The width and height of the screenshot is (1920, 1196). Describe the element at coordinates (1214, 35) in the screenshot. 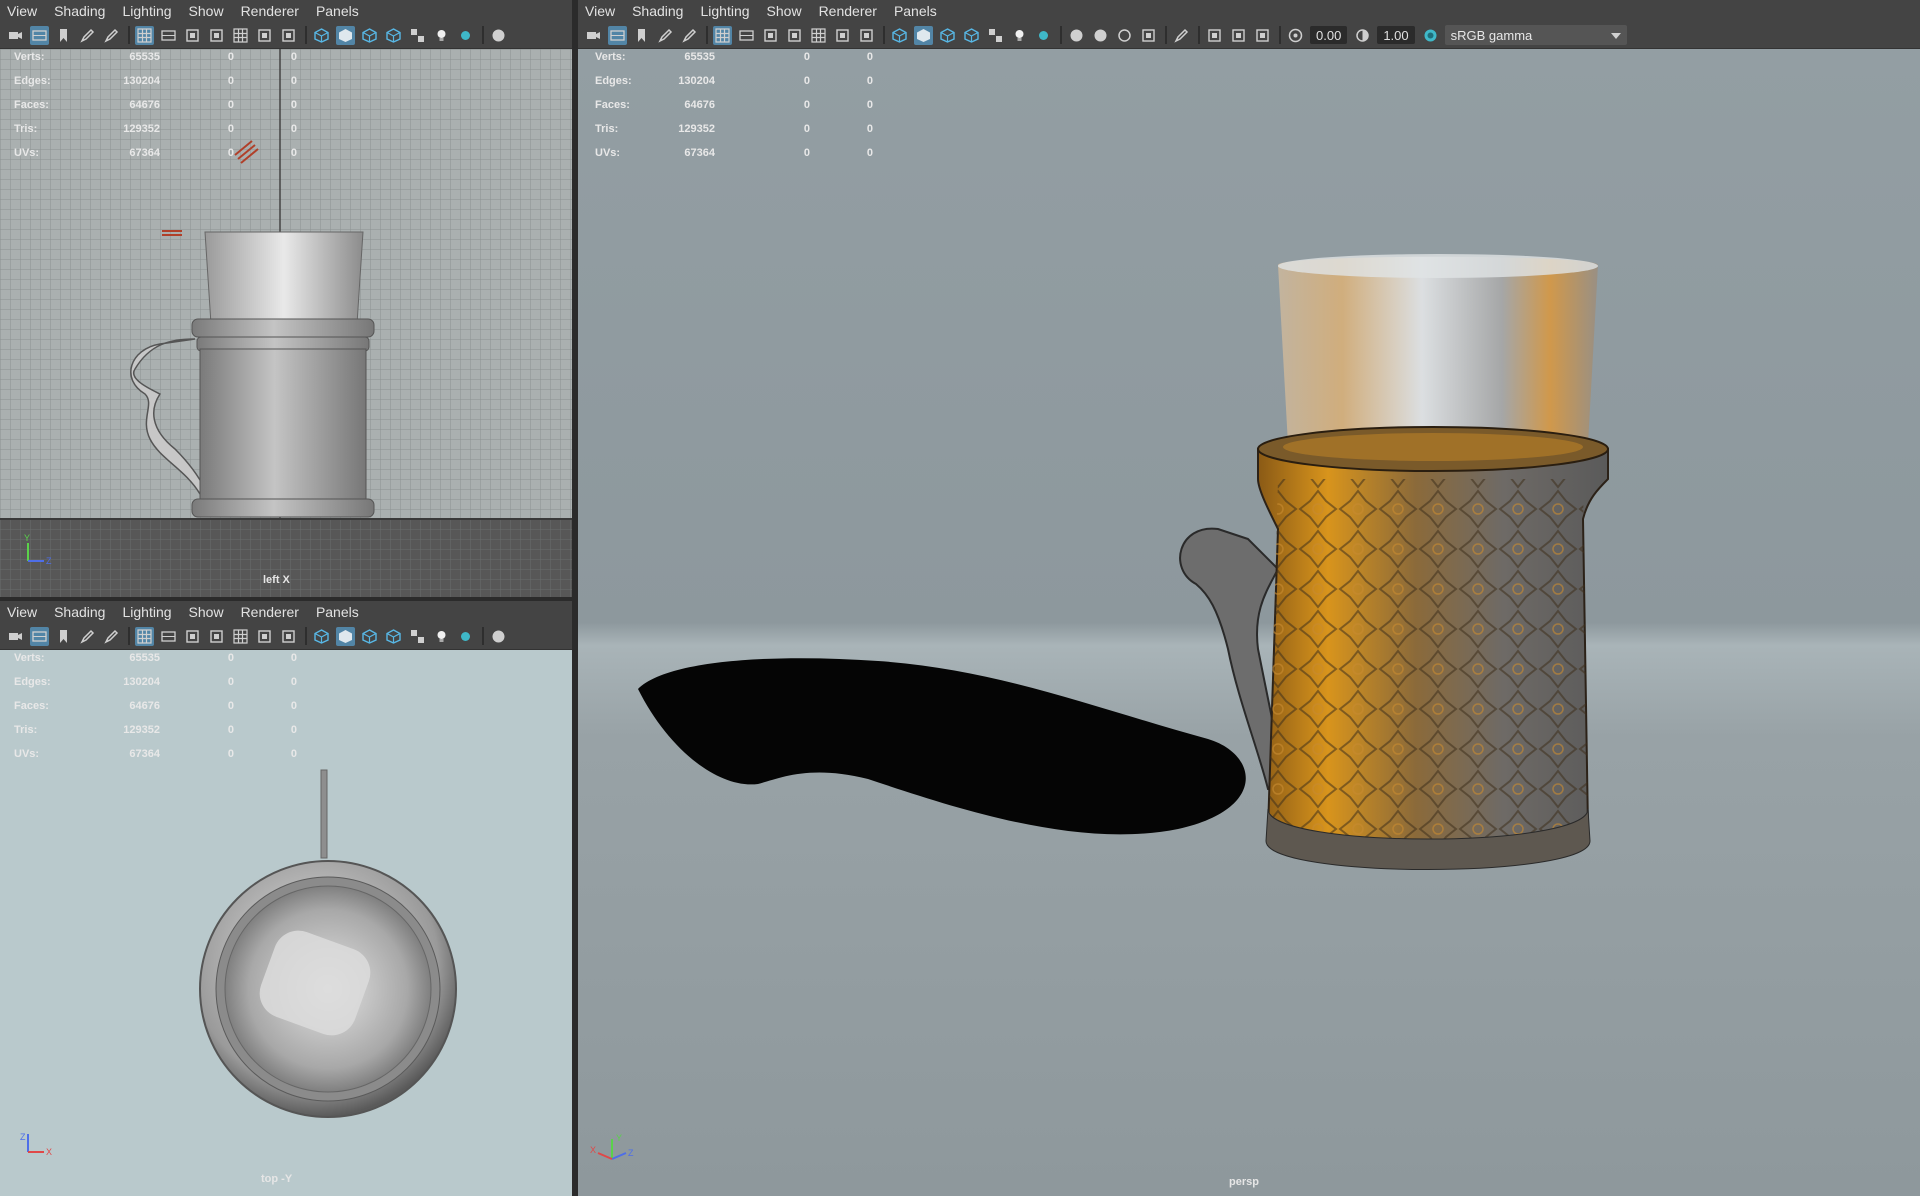

I see `multi-sample-icon` at that location.